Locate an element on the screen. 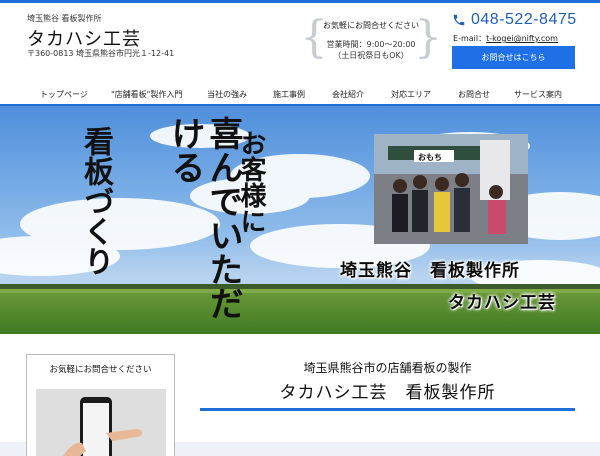 Image resolution: width=600 pixels, height=456 pixels. section-subtitle: 埼玉県熊谷市の店舗看板の製作 is located at coordinates (387, 368).